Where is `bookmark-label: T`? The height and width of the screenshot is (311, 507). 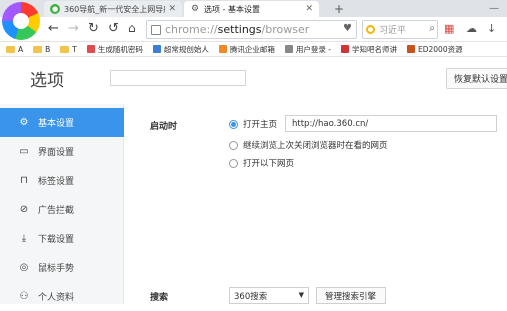 bookmark-label: T is located at coordinates (74, 49).